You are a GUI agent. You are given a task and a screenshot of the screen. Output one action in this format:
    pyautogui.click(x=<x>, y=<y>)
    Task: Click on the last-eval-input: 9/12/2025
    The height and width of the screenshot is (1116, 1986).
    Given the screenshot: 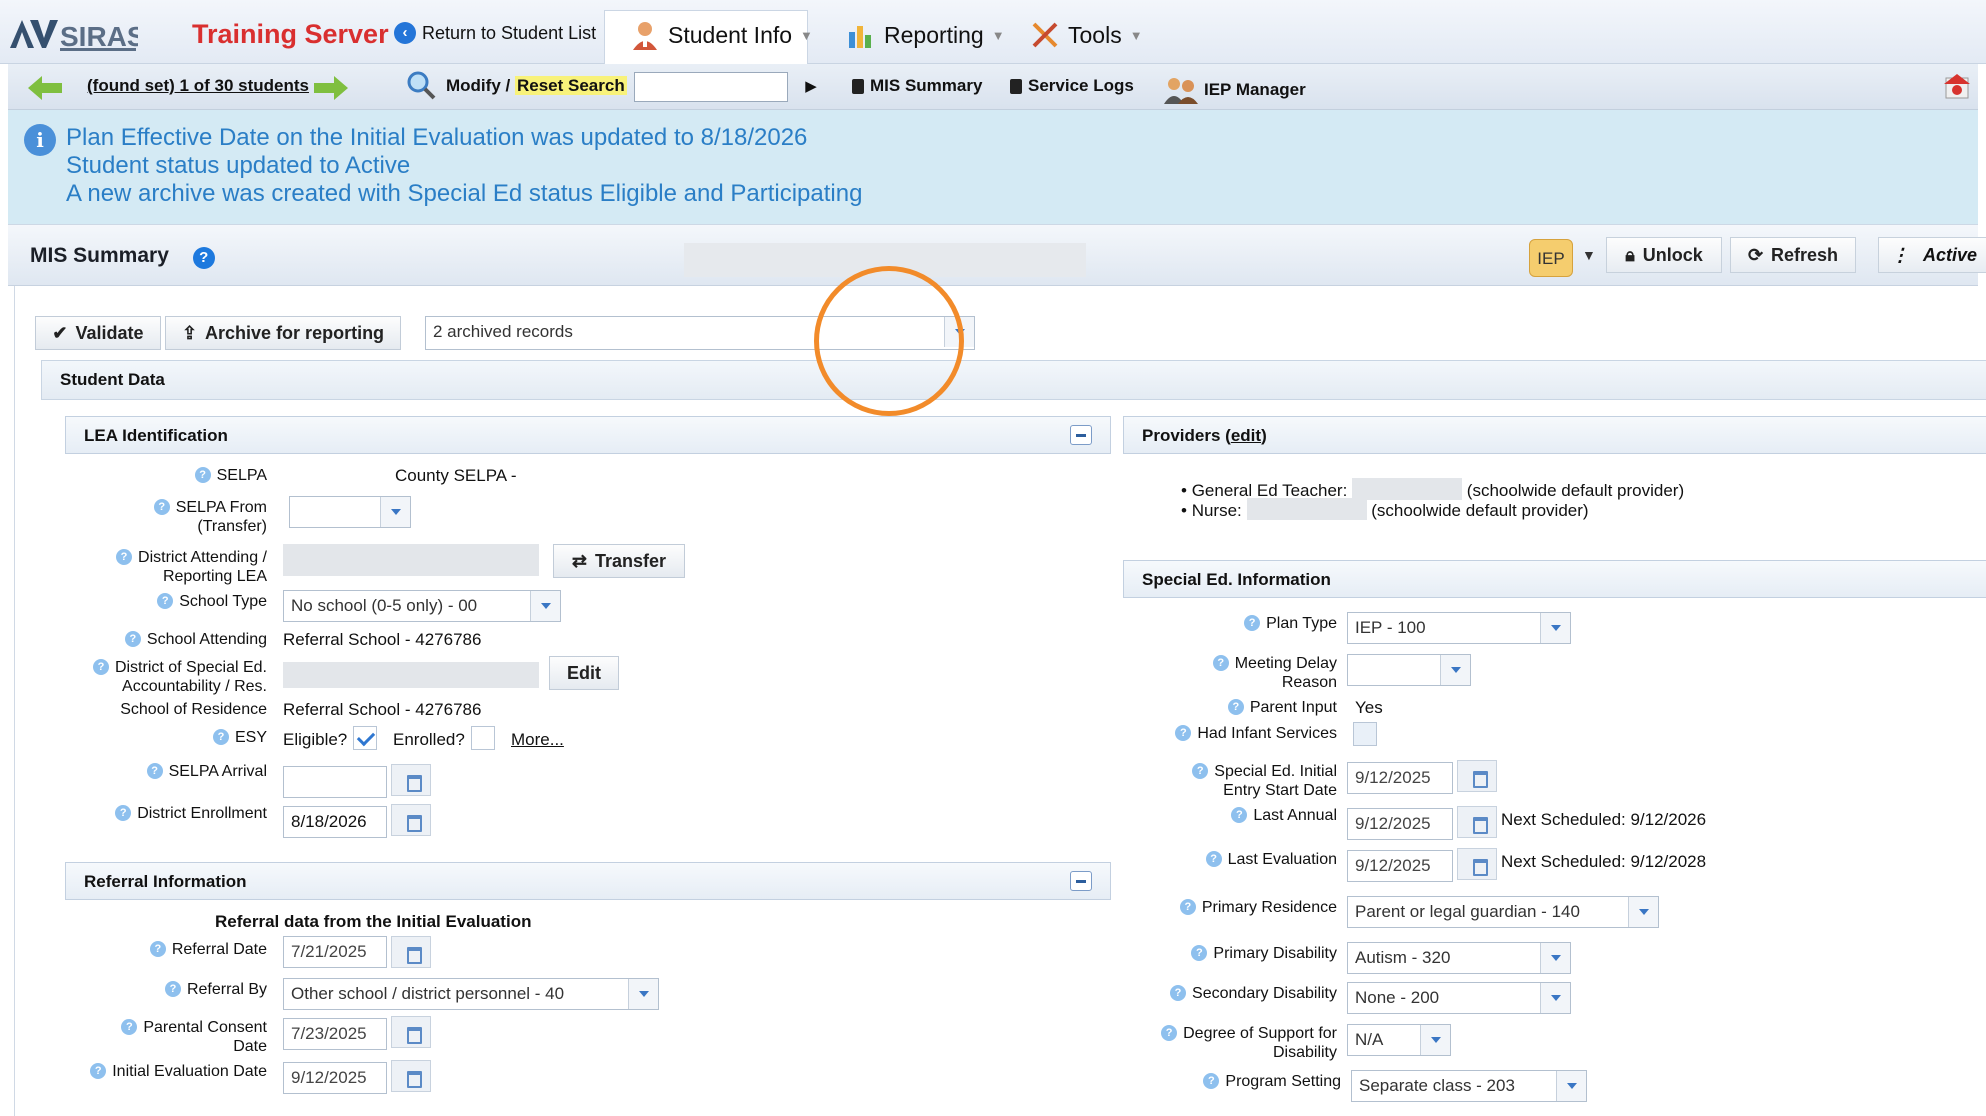 What is the action you would take?
    pyautogui.click(x=1400, y=866)
    